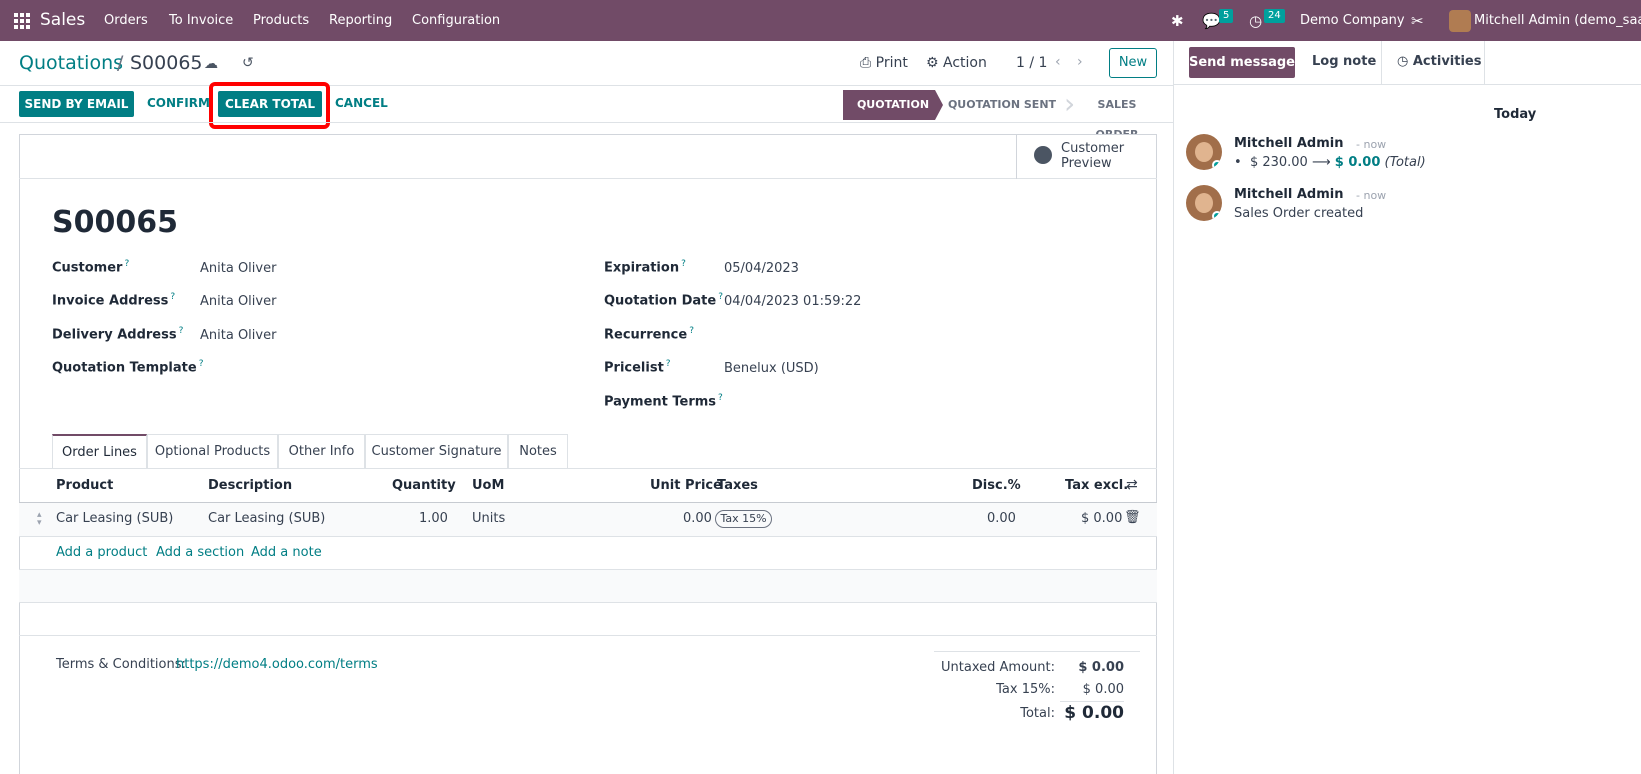 The image size is (1641, 774). What do you see at coordinates (1460, 21) in the screenshot?
I see `user-avatar` at bounding box center [1460, 21].